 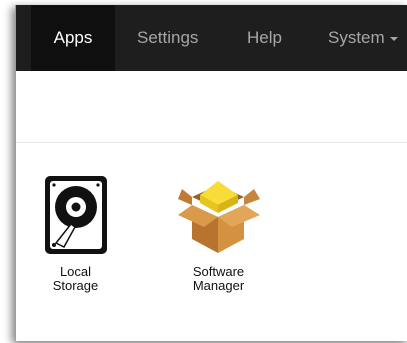 I want to click on app-label: Software Manager, so click(x=218, y=278).